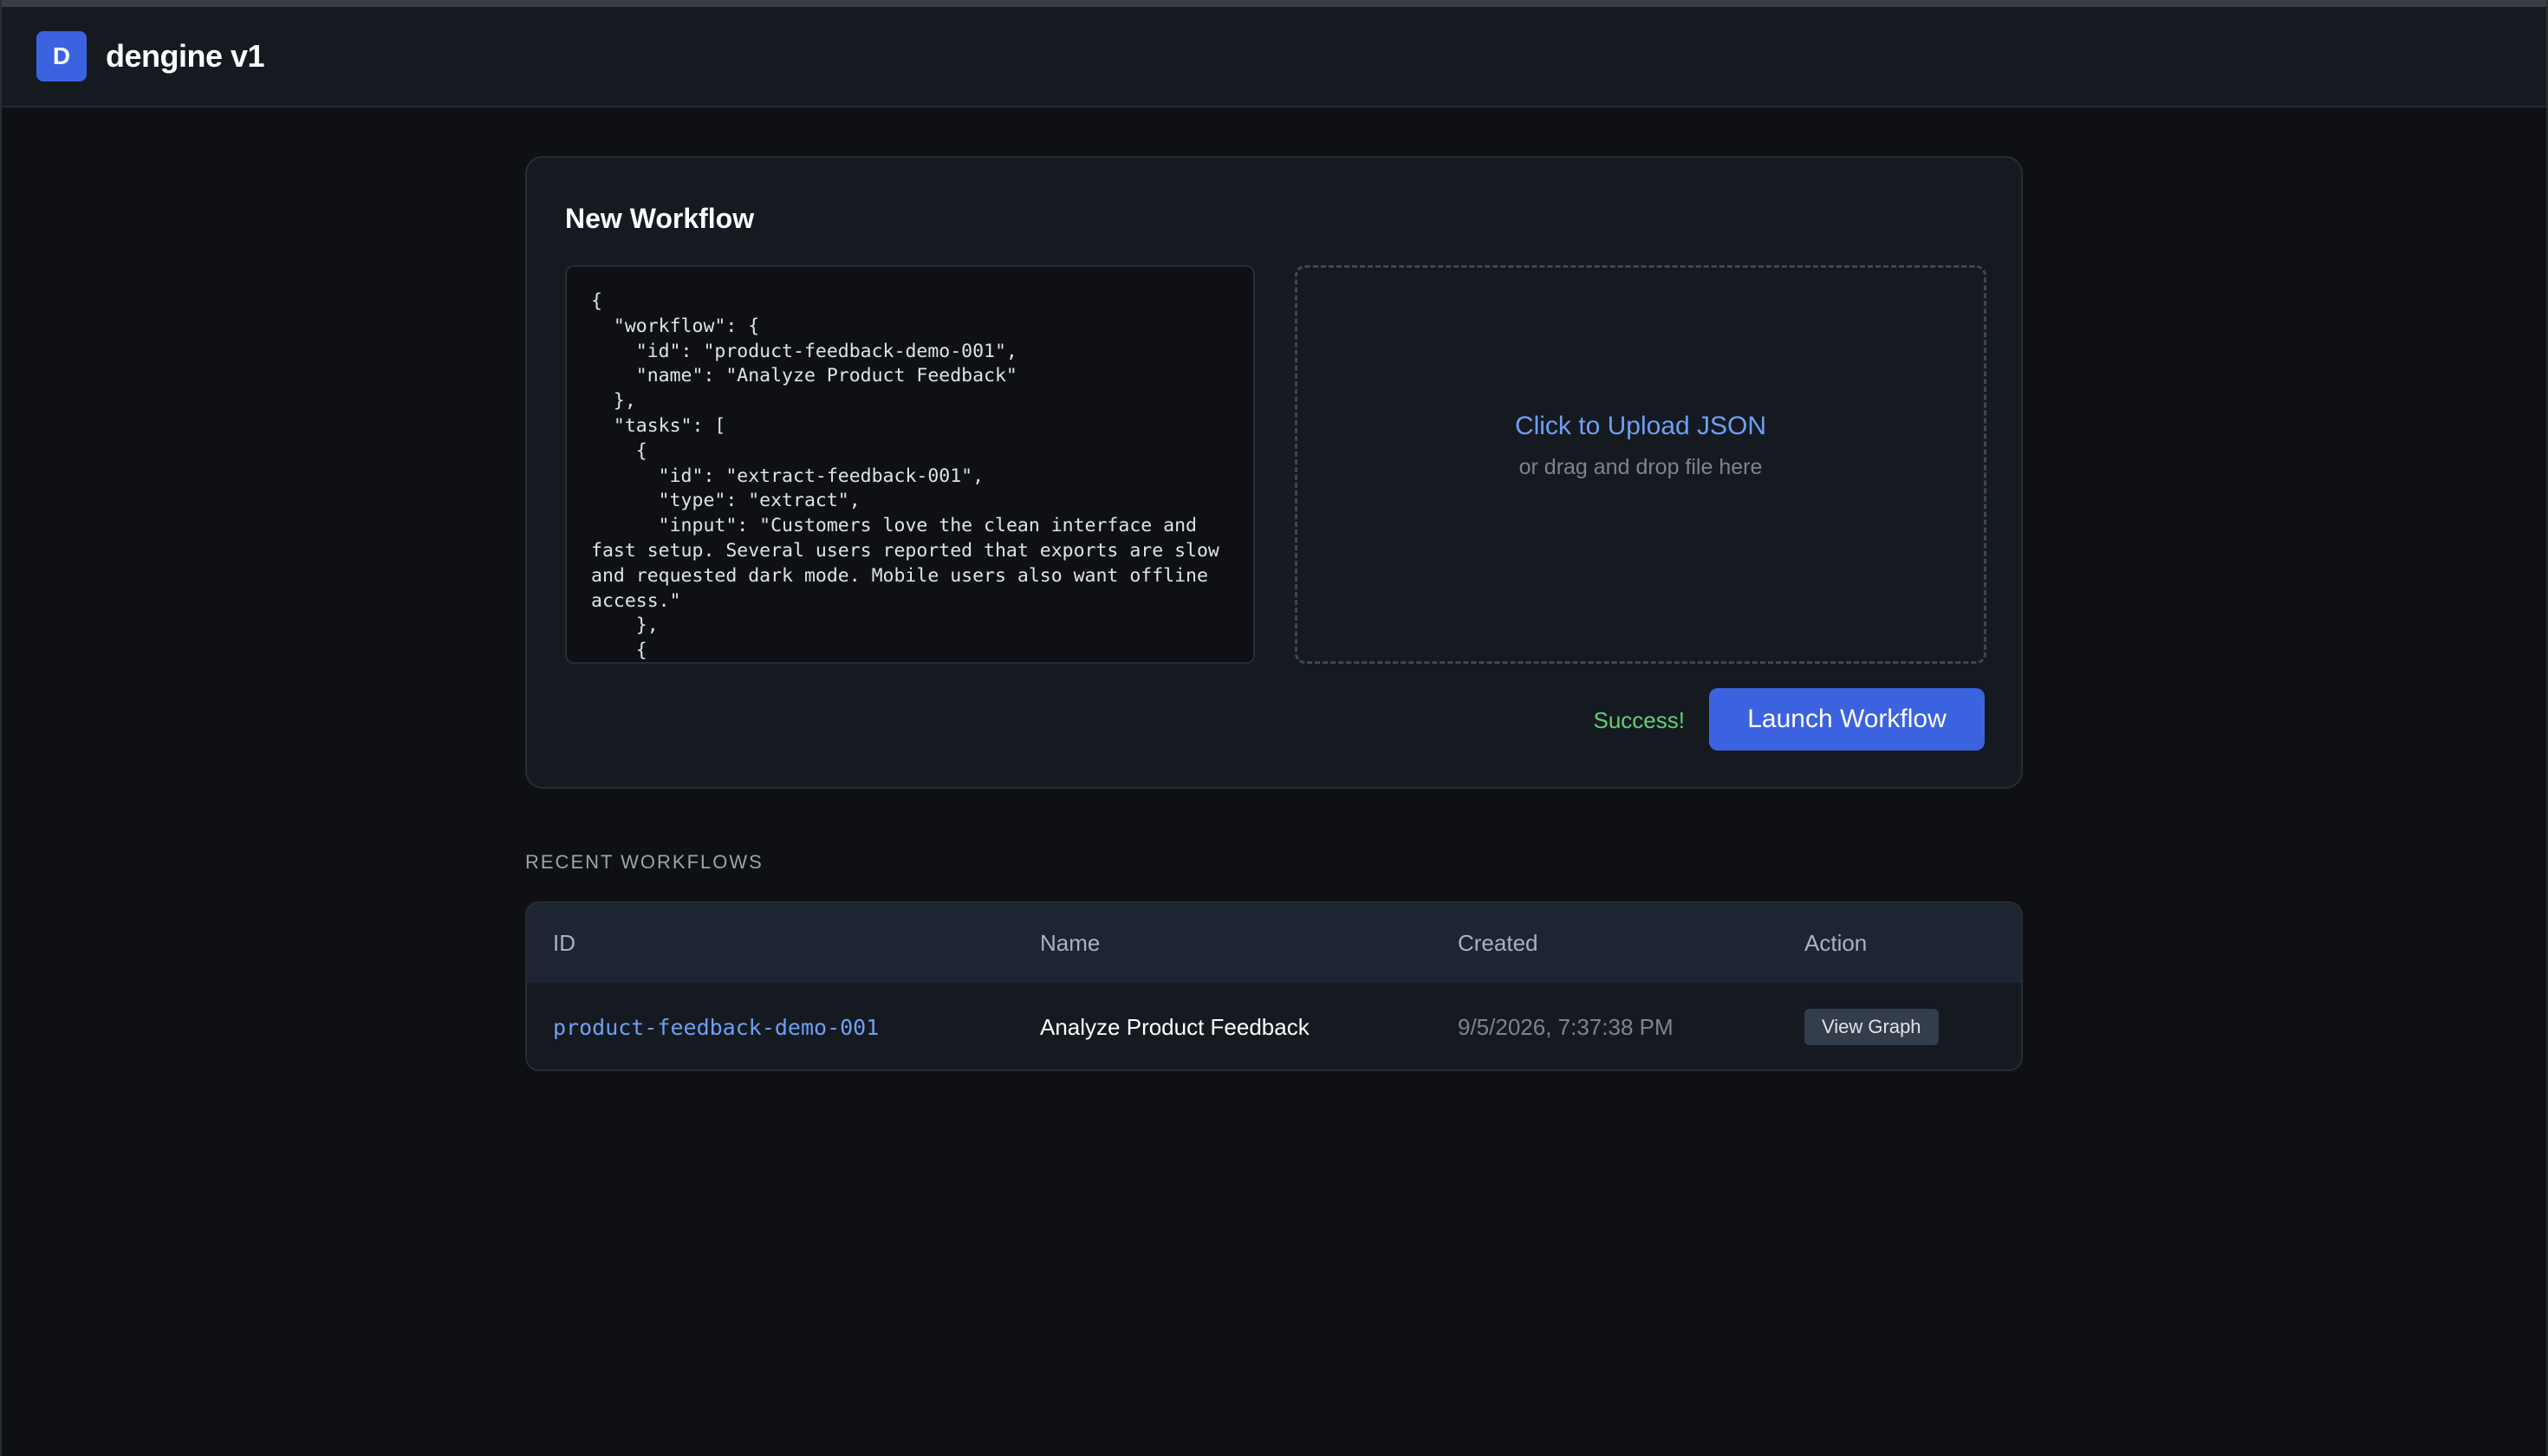 Image resolution: width=2548 pixels, height=1456 pixels. What do you see at coordinates (1639, 720) in the screenshot?
I see `status-message: Success!` at bounding box center [1639, 720].